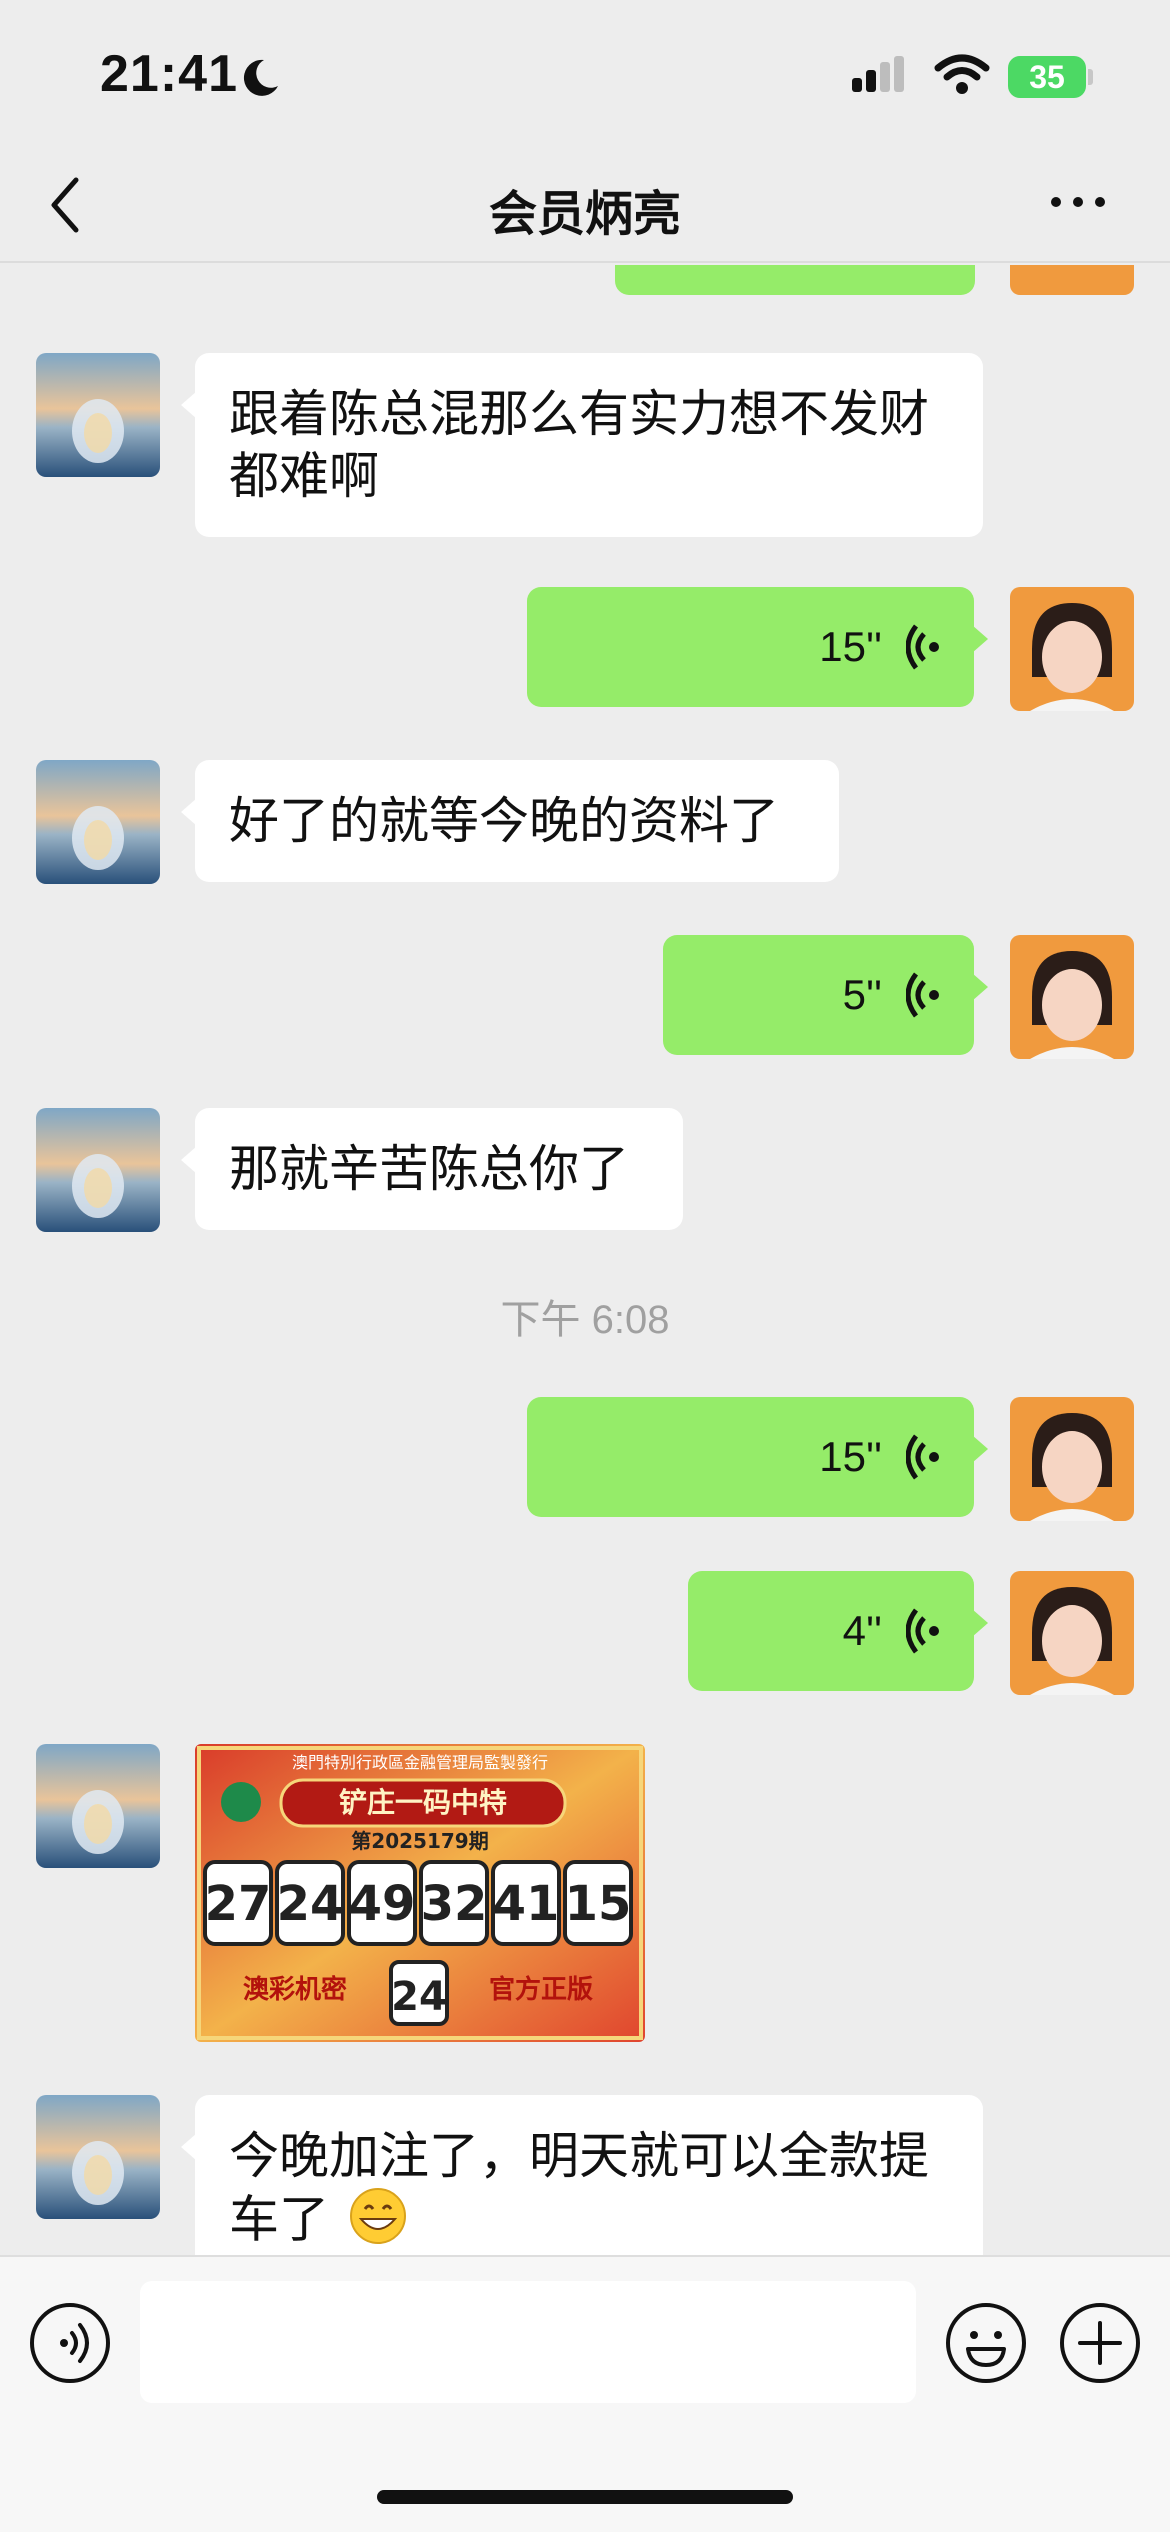 The width and height of the screenshot is (1170, 2532). What do you see at coordinates (795, 280) in the screenshot?
I see `message-bubble-outgoing-partial` at bounding box center [795, 280].